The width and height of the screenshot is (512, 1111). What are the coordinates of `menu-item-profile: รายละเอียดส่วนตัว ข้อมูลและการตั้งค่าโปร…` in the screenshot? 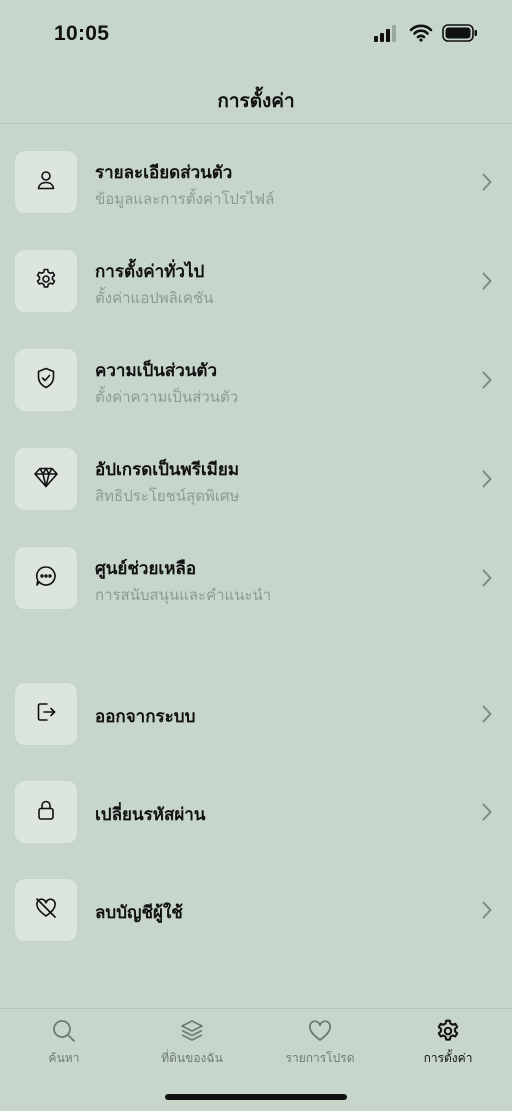 It's located at (256, 183).